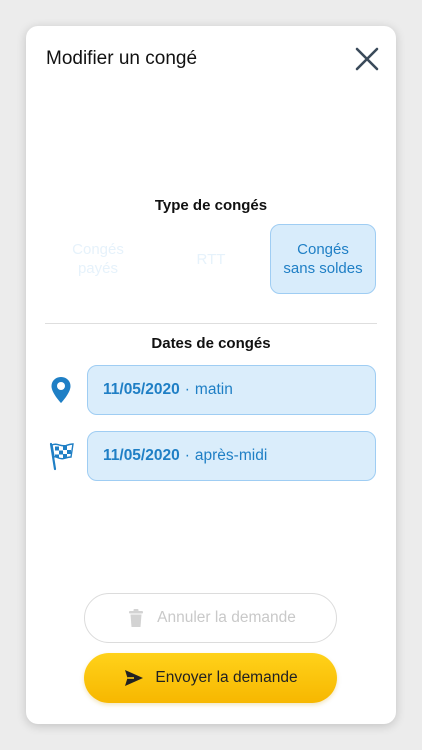 The image size is (422, 750). I want to click on close-icon, so click(367, 59).